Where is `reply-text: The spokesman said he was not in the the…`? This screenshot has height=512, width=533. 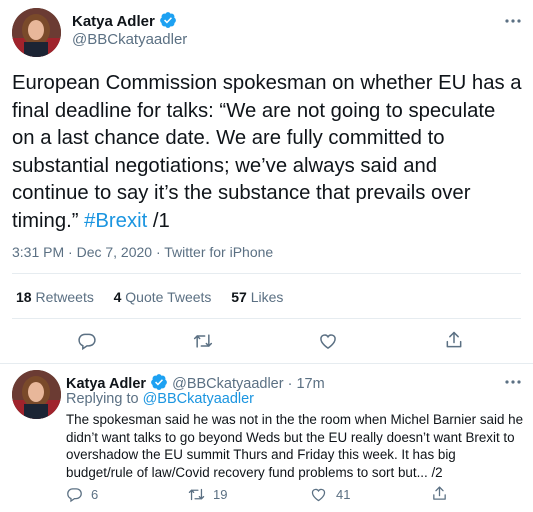
reply-text: The spokesman said he was not in the the… is located at coordinates (297, 446).